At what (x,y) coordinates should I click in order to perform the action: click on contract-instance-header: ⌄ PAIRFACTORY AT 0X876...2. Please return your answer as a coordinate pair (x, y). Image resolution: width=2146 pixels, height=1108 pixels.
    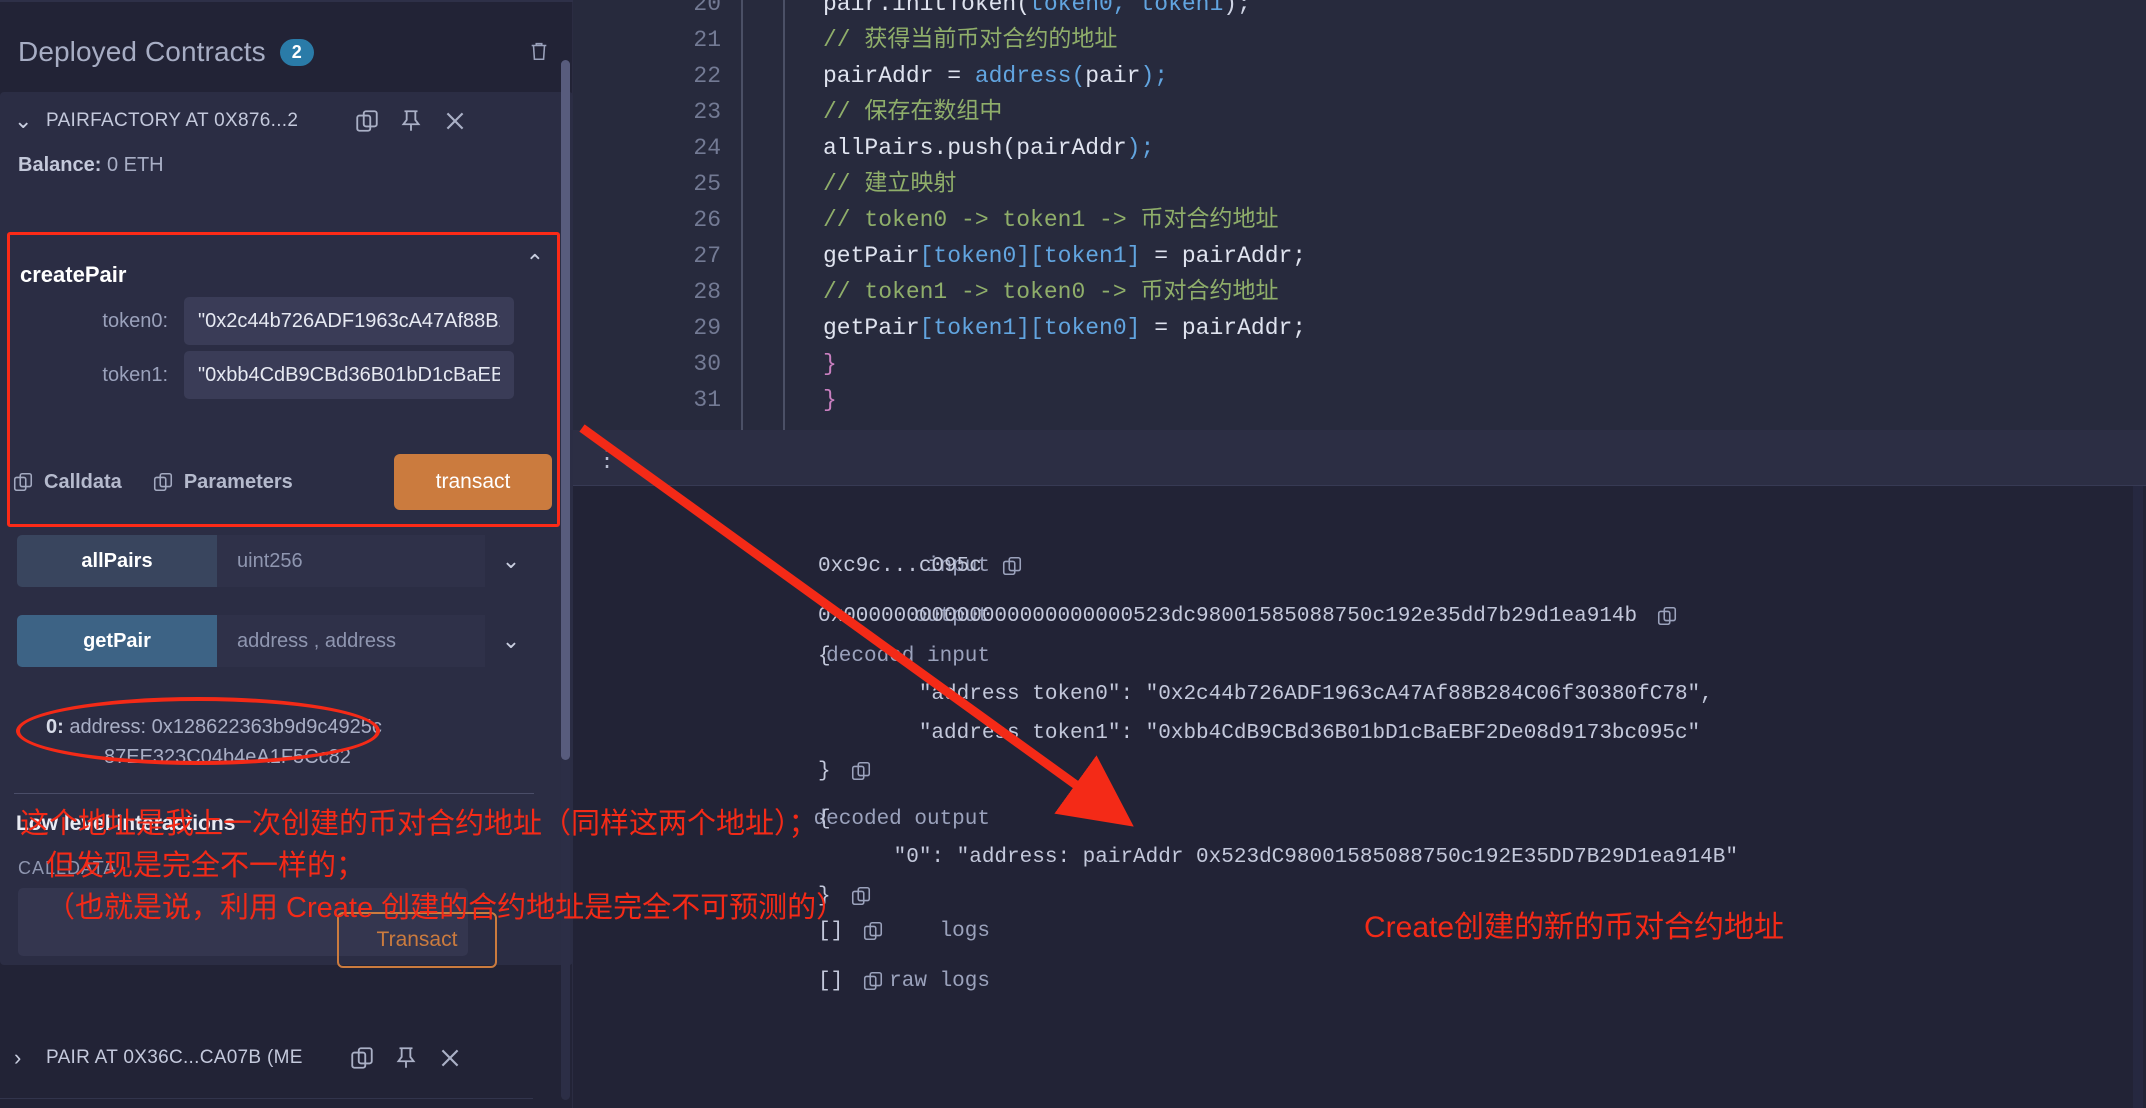
    Looking at the image, I should click on (286, 121).